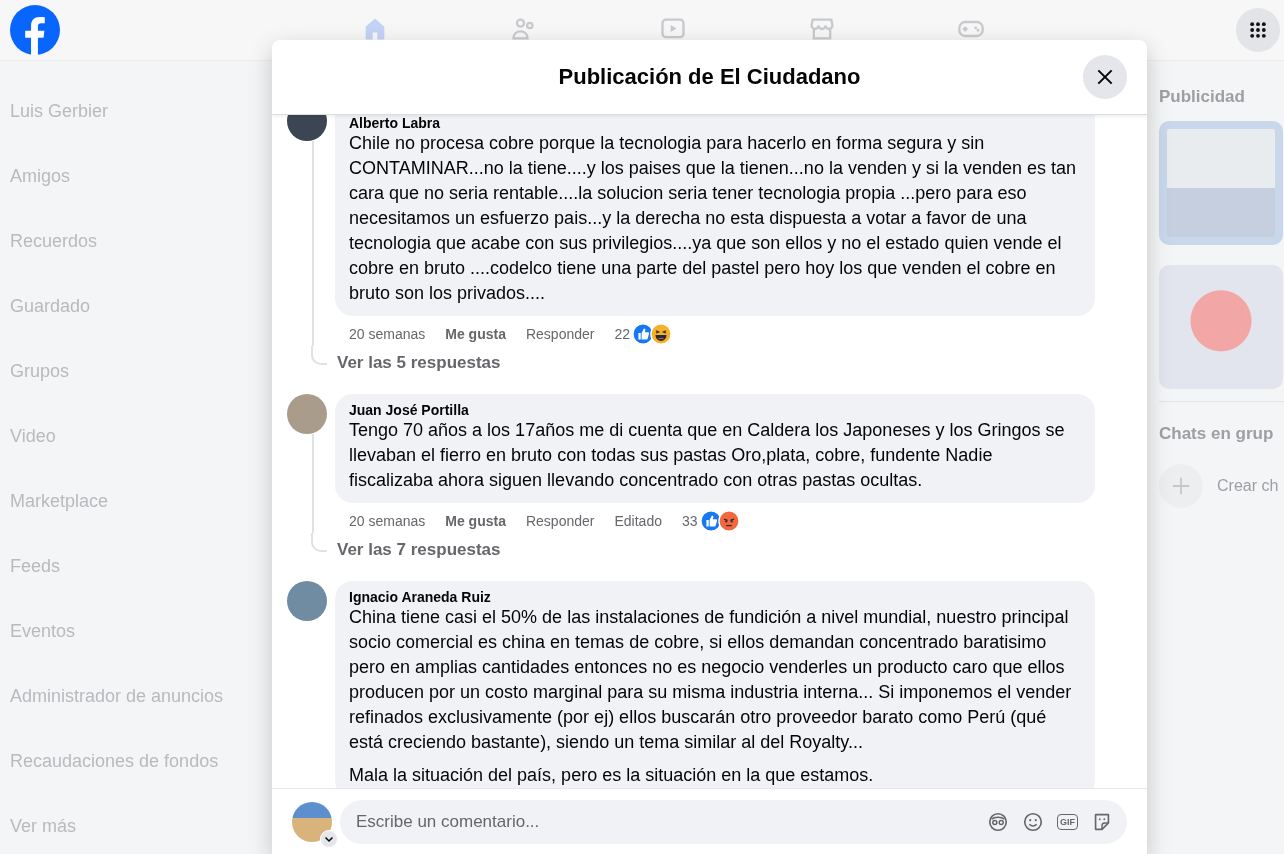 This screenshot has width=1284, height=854. Describe the element at coordinates (35, 30) in the screenshot. I see `facebook-logo` at that location.